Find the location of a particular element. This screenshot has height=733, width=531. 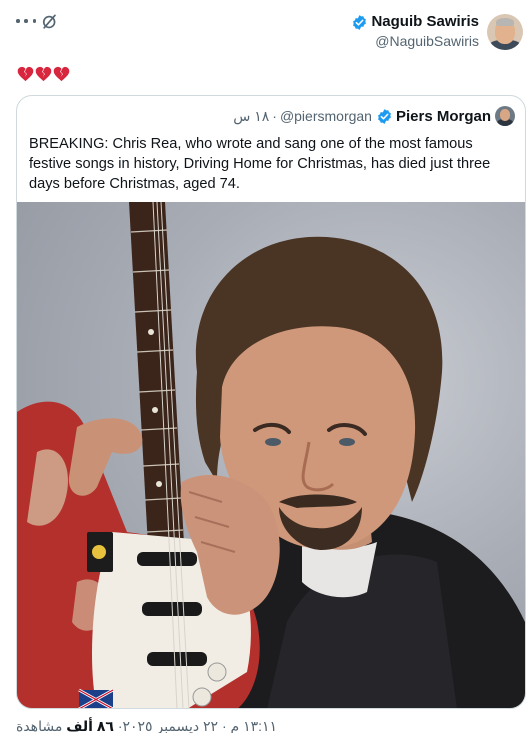

tweet-timestamp: ١٣:١١ م · ٢٢ ديسمبر ٢٠٢٥ is located at coordinates (200, 725).